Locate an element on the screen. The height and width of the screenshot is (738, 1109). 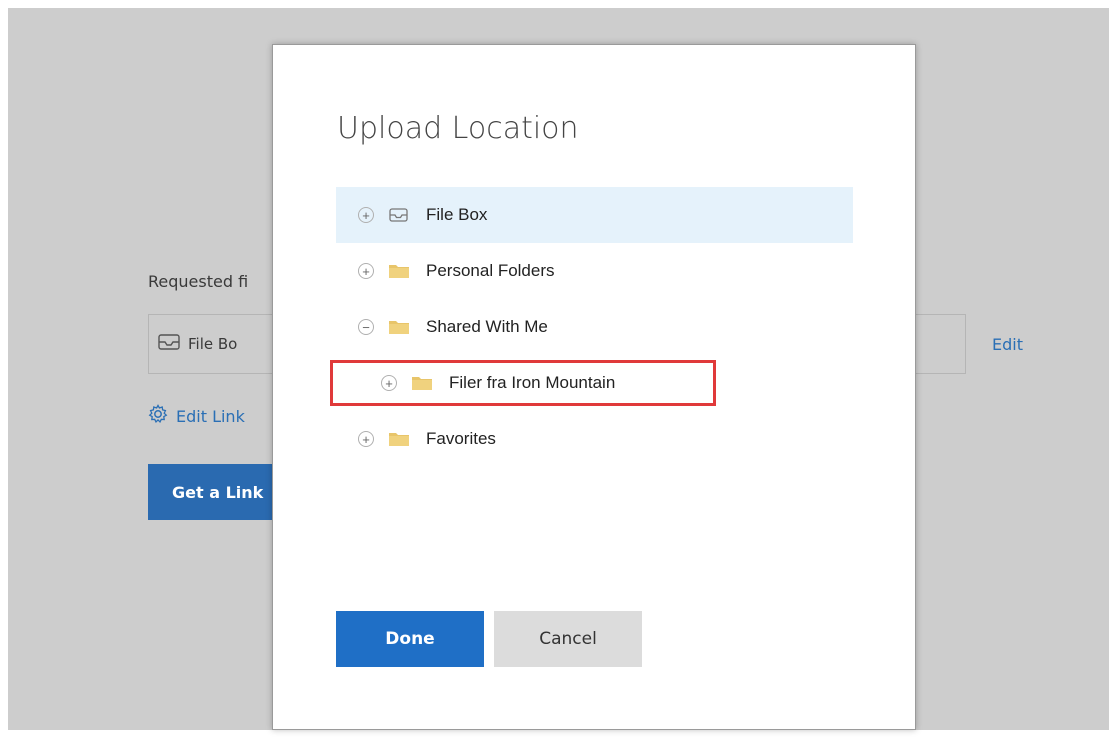
tree-item-label: Favorites is located at coordinates (461, 438).